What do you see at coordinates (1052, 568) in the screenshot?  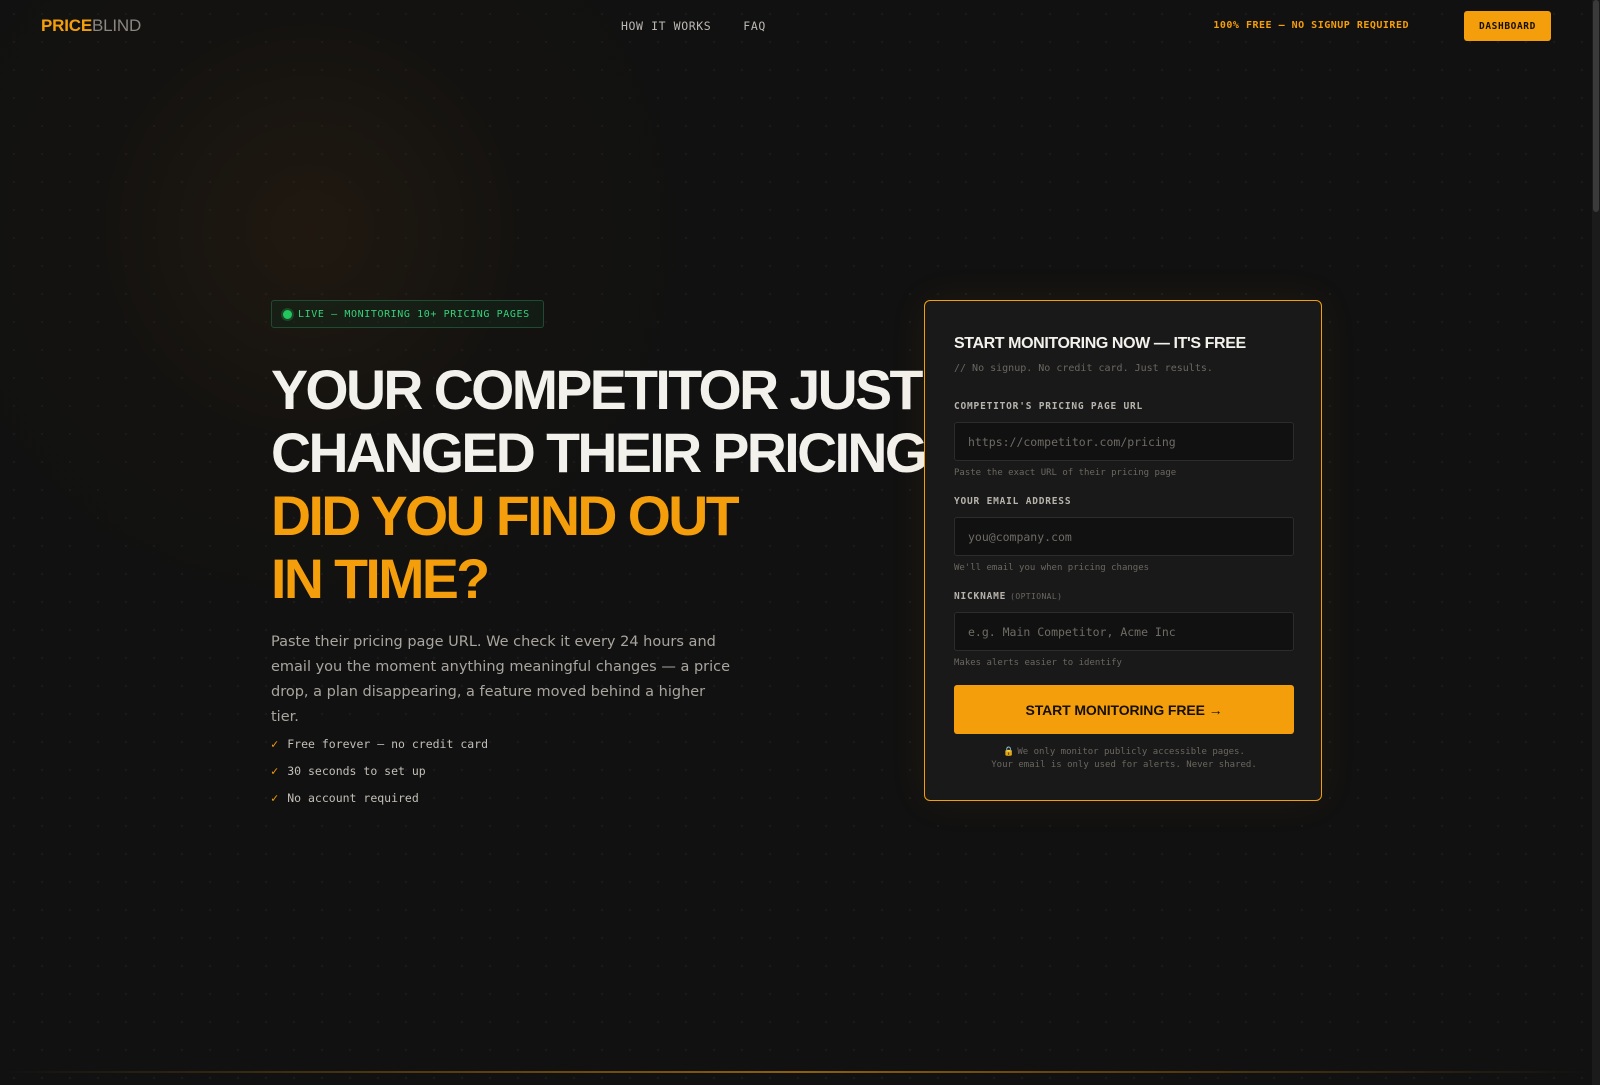 I see `email-field-hint: We'll email you when pricing changes` at bounding box center [1052, 568].